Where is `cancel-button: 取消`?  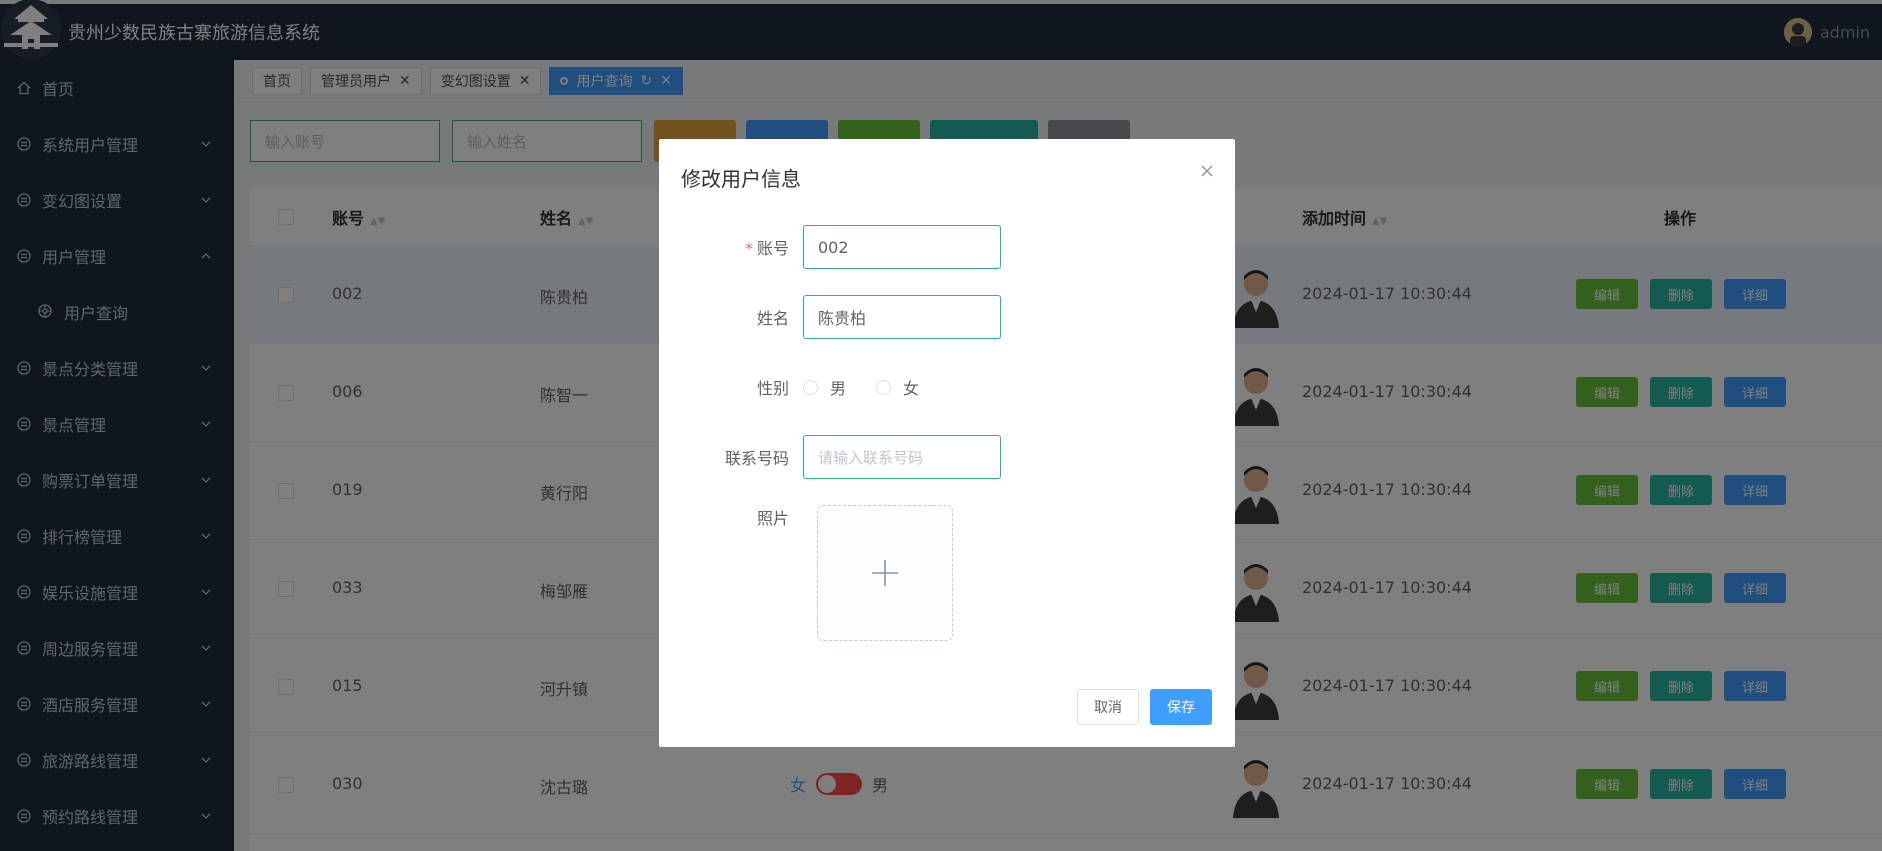
cancel-button: 取消 is located at coordinates (1108, 707).